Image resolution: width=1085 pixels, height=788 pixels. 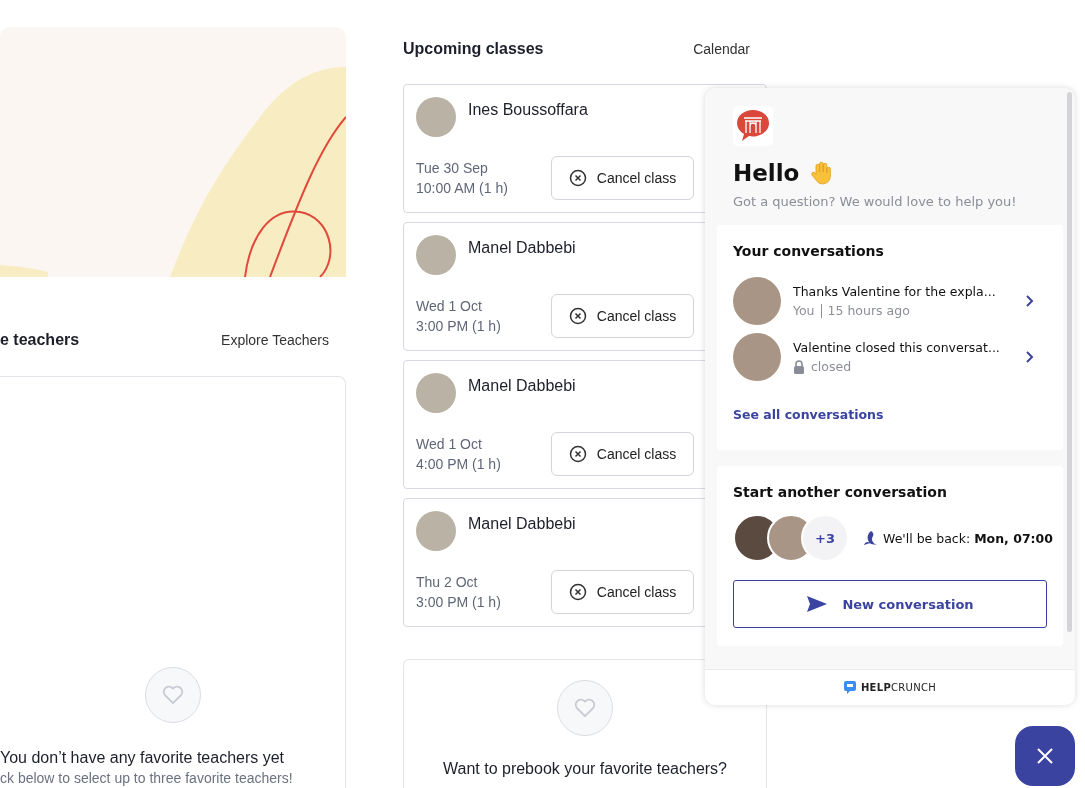 What do you see at coordinates (585, 769) in the screenshot?
I see `prebook-title: Want to prebook your favorite teachers?` at bounding box center [585, 769].